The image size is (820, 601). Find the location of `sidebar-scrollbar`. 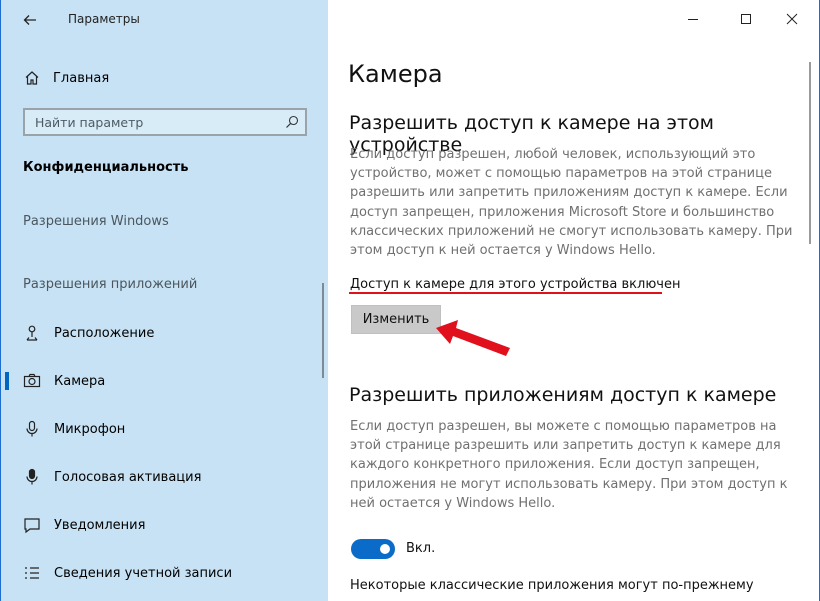

sidebar-scrollbar is located at coordinates (323, 330).